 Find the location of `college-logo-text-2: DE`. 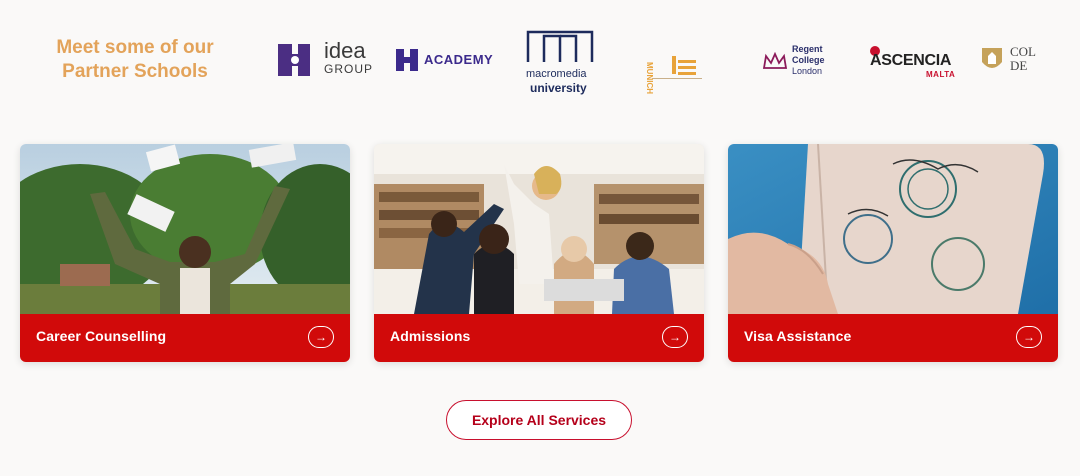

college-logo-text-2: DE is located at coordinates (1019, 65).